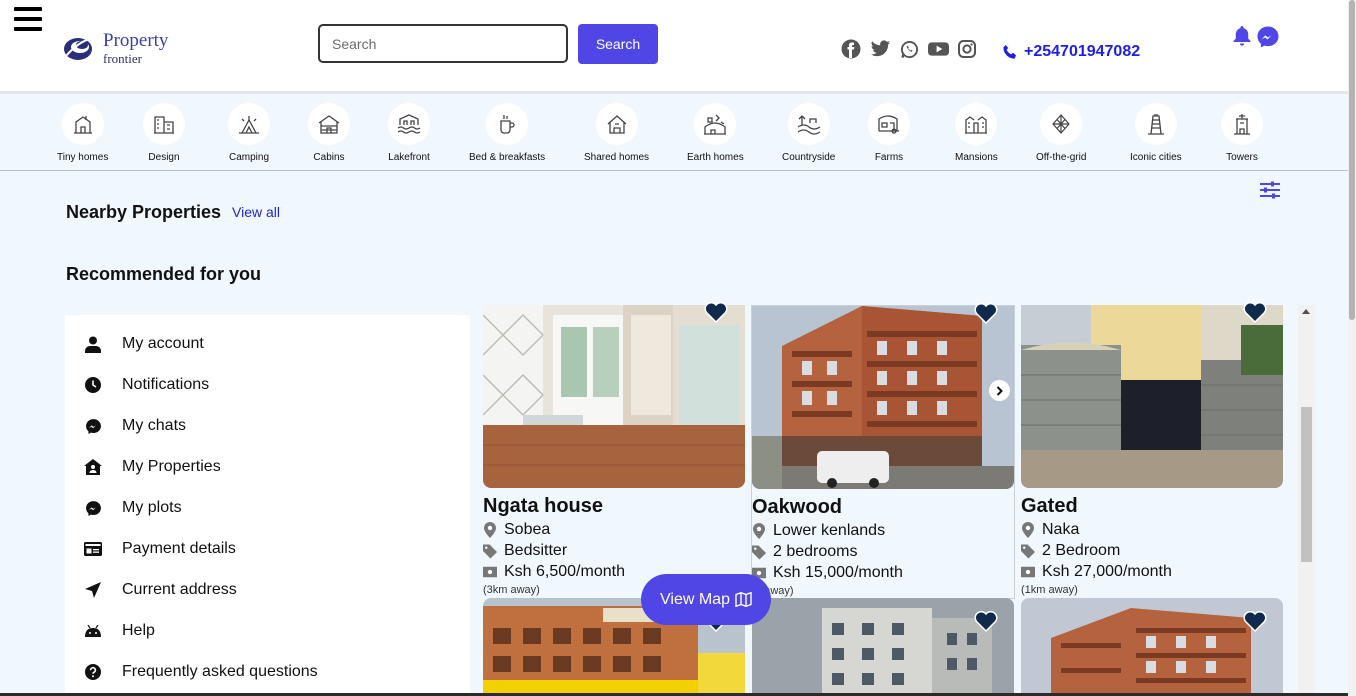 This screenshot has height=696, width=1356. I want to click on tower-icon, so click(1242, 124).